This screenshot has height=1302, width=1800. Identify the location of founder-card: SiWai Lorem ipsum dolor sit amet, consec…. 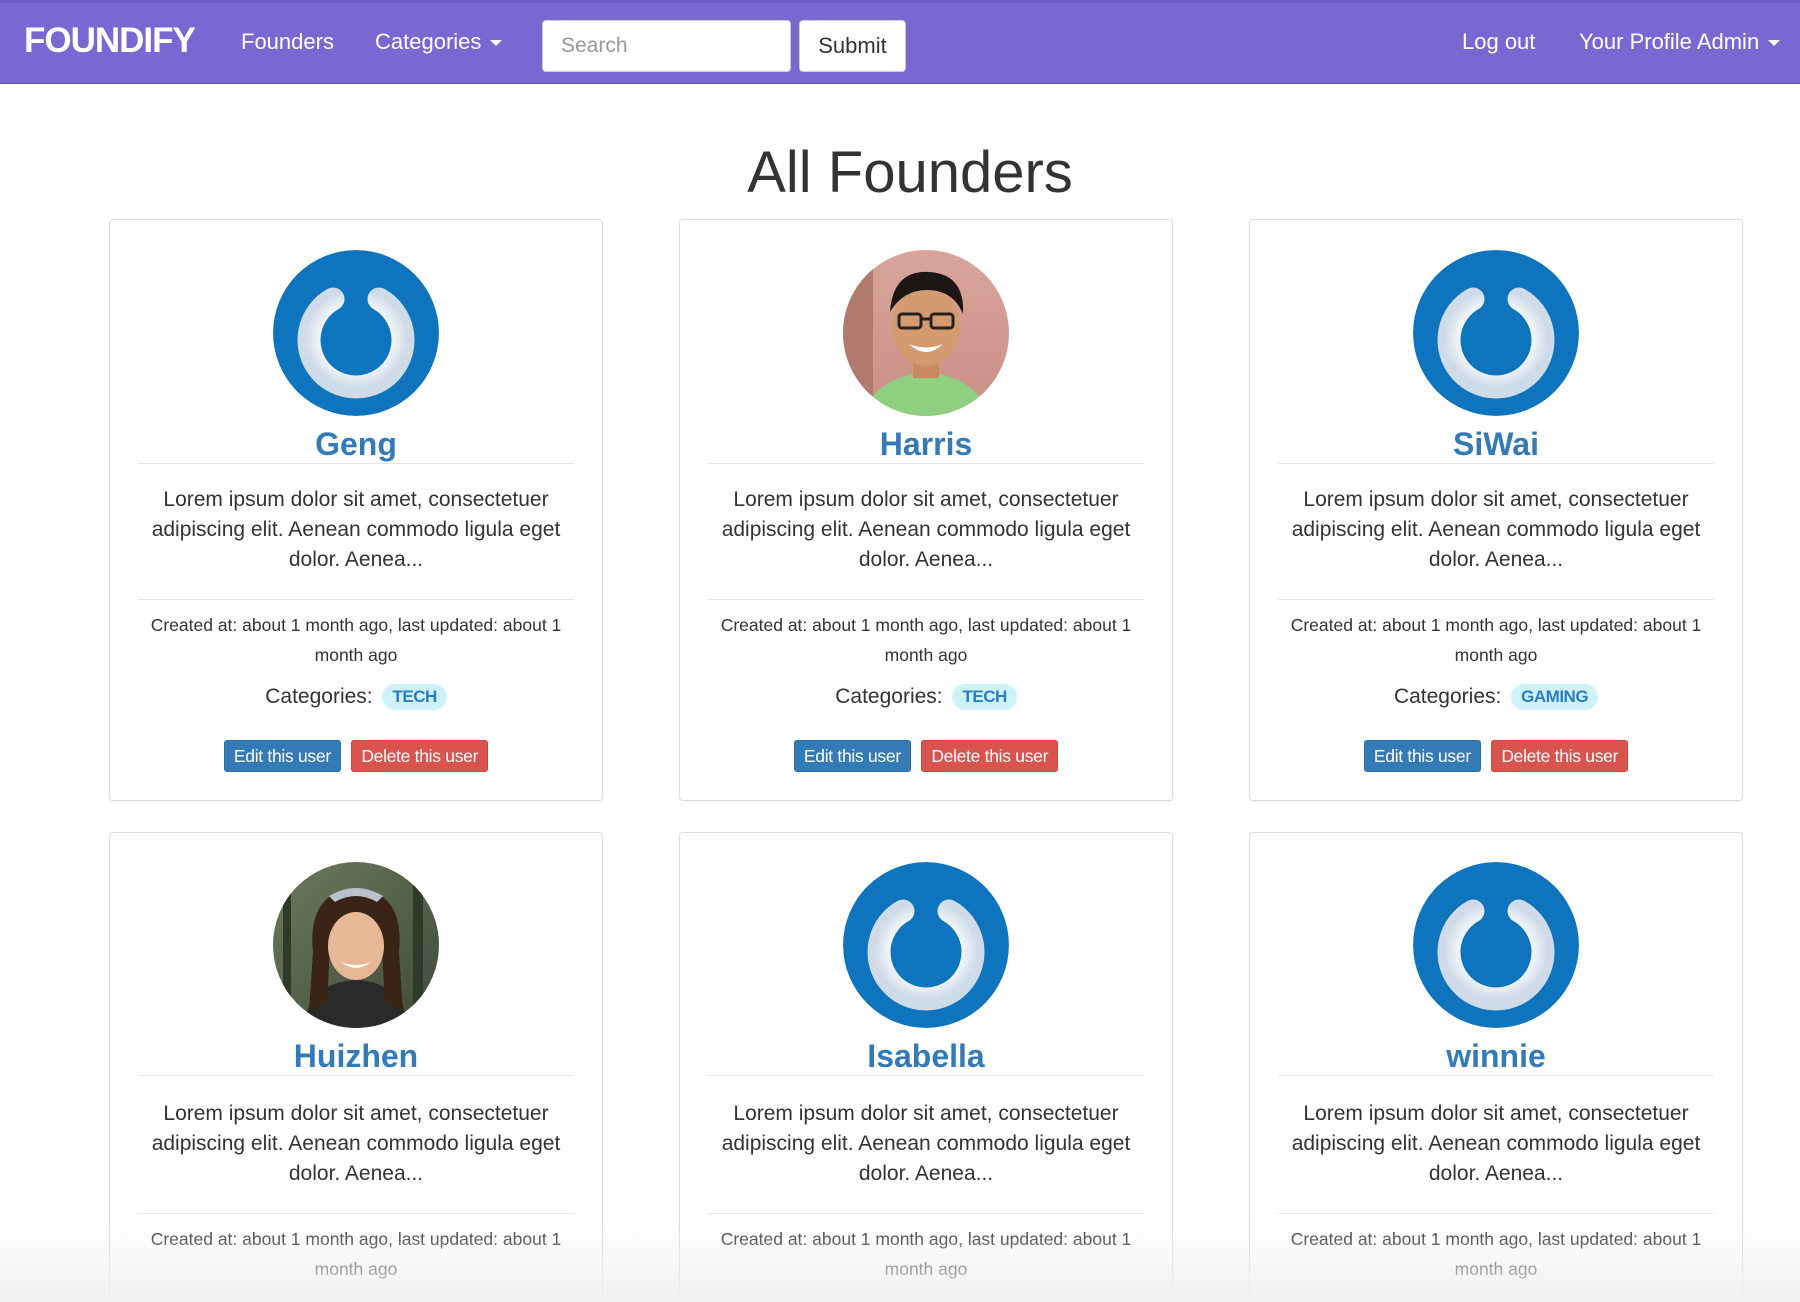
(1496, 510).